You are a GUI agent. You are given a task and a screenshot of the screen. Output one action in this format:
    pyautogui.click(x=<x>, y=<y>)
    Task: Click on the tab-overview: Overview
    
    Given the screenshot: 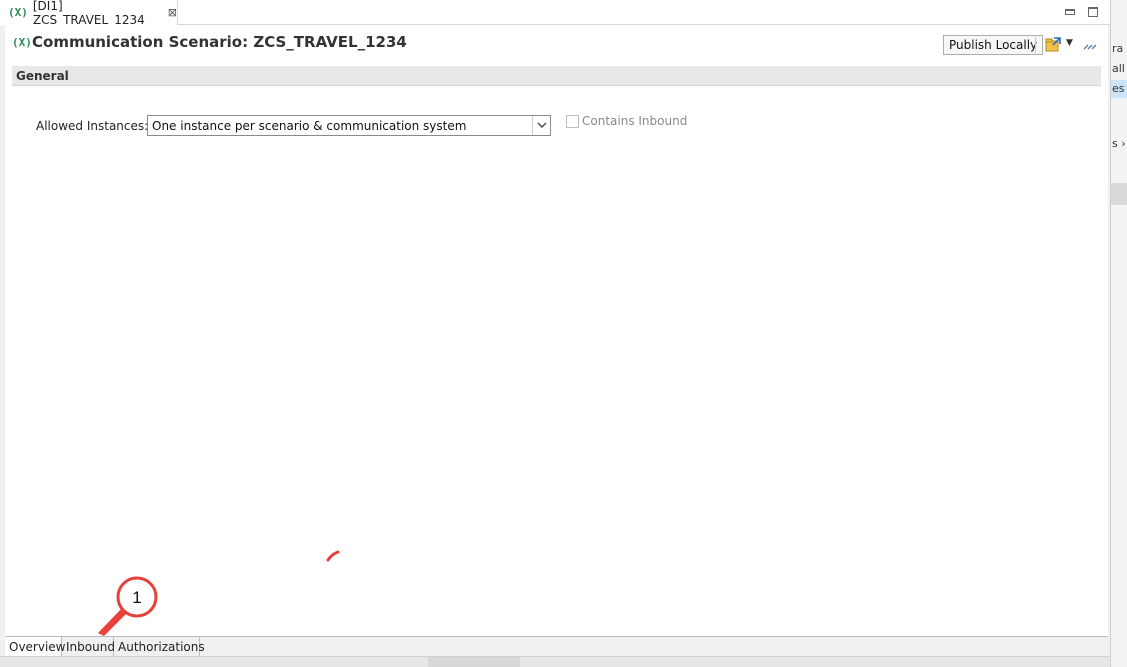 What is the action you would take?
    pyautogui.click(x=35, y=647)
    